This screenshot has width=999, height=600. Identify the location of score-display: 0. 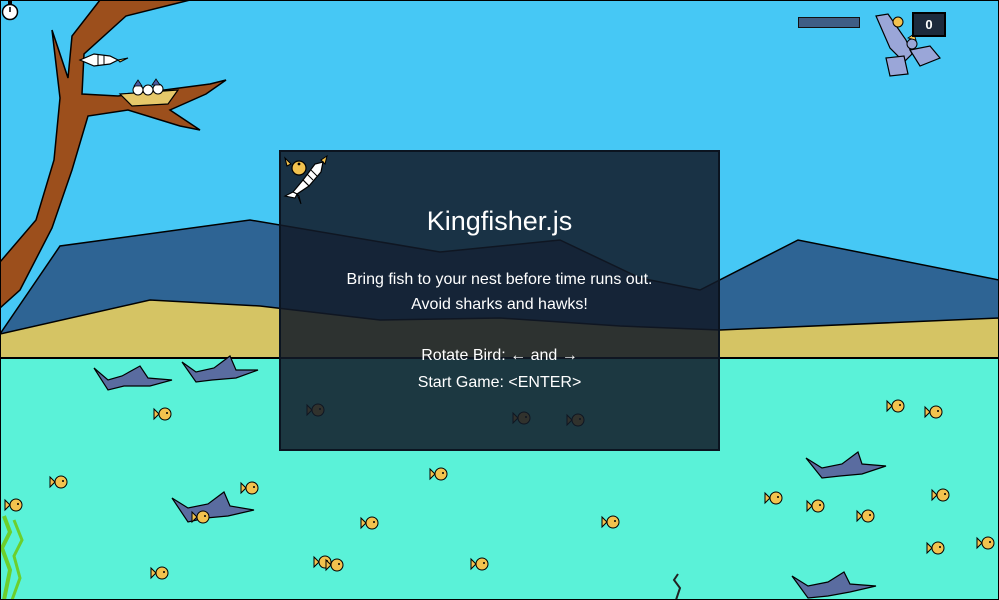
(929, 24).